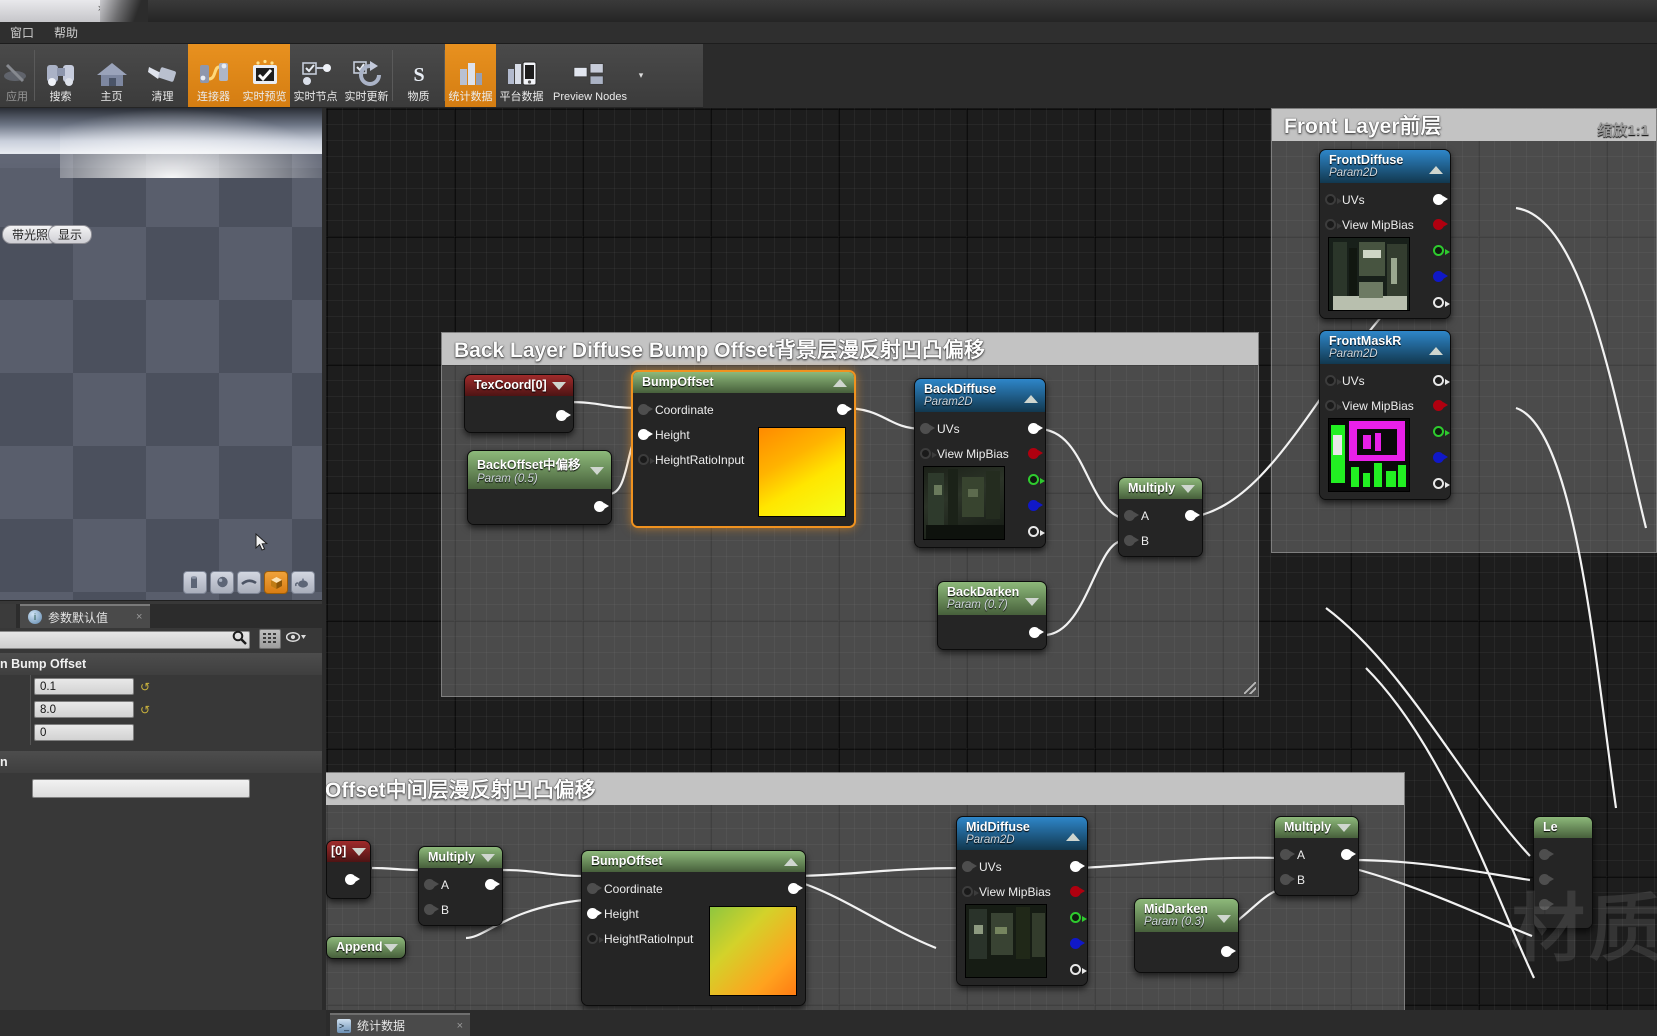 The image size is (1657, 1036). Describe the element at coordinates (1022, 833) in the screenshot. I see `node-header: MidDiffuse Param2D` at that location.